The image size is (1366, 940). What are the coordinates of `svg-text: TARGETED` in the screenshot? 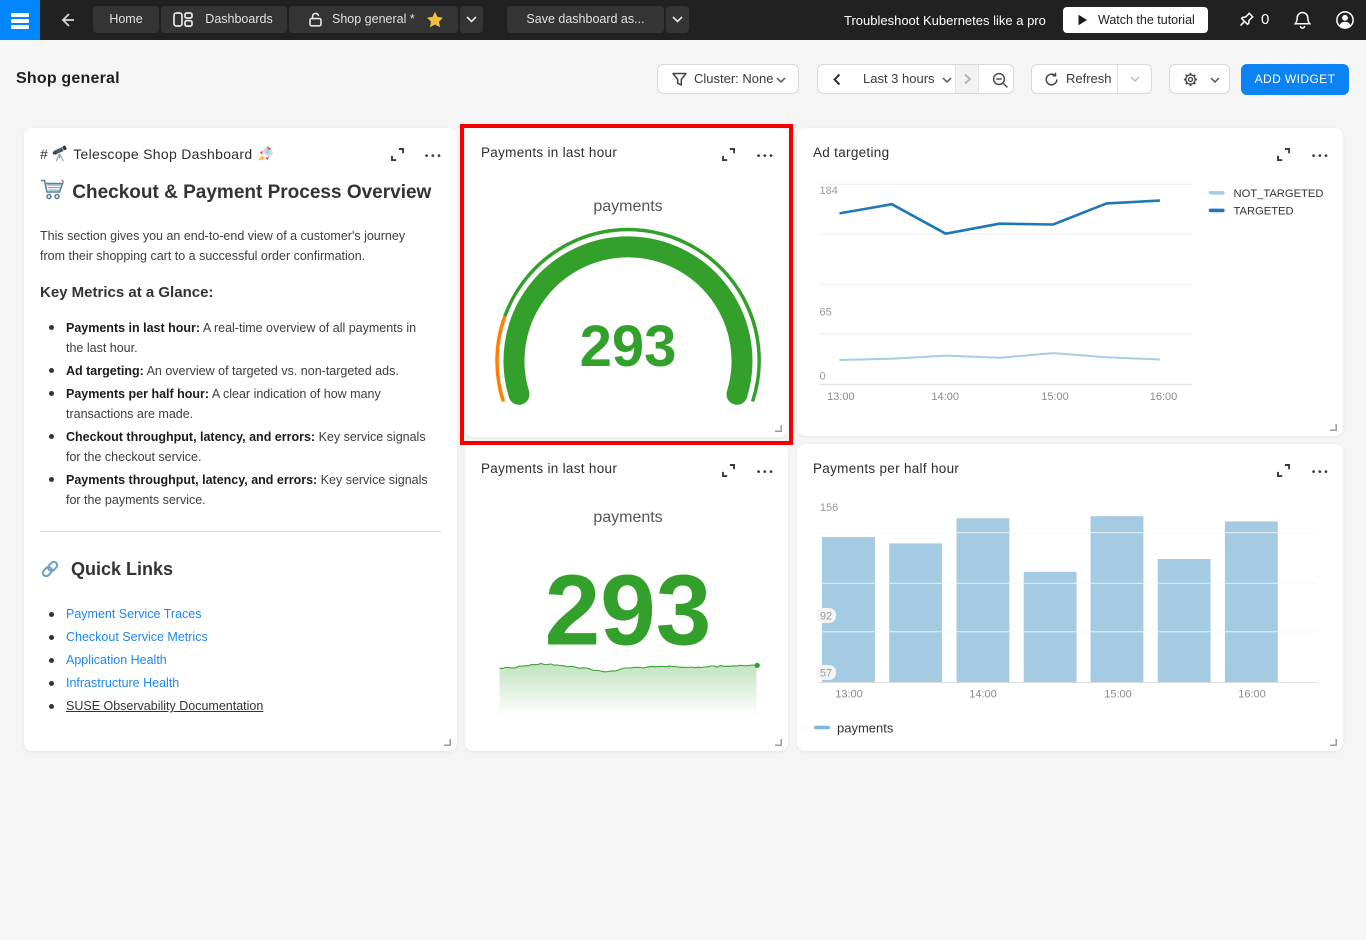 It's located at (1264, 212).